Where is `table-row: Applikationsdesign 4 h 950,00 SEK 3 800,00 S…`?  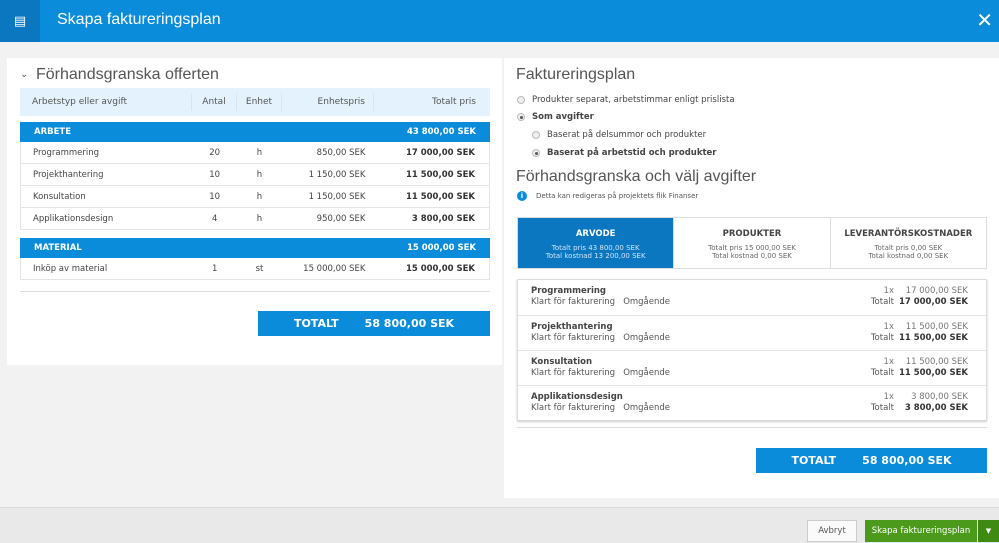
table-row: Applikationsdesign 4 h 950,00 SEK 3 800,00 S… is located at coordinates (255, 219).